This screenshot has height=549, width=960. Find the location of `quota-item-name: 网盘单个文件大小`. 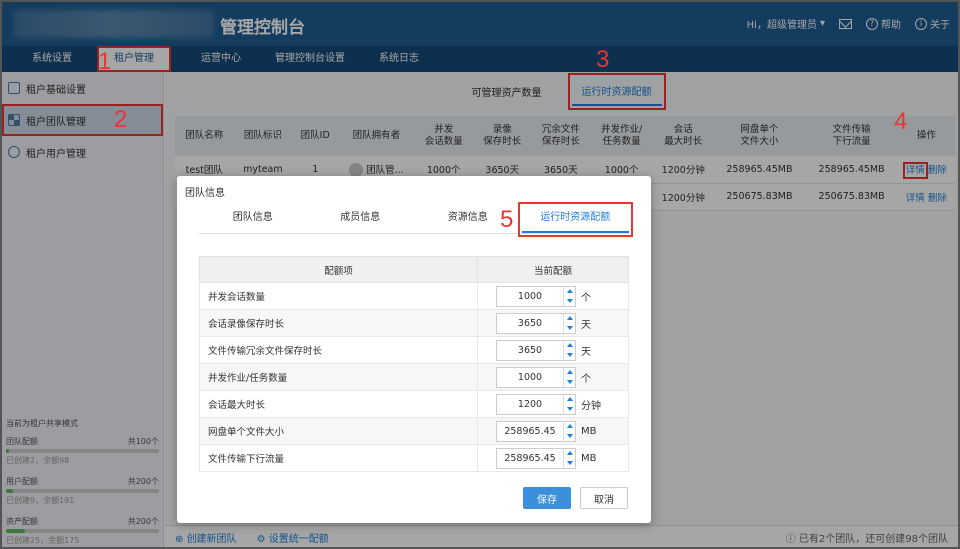

quota-item-name: 网盘单个文件大小 is located at coordinates (338, 431).